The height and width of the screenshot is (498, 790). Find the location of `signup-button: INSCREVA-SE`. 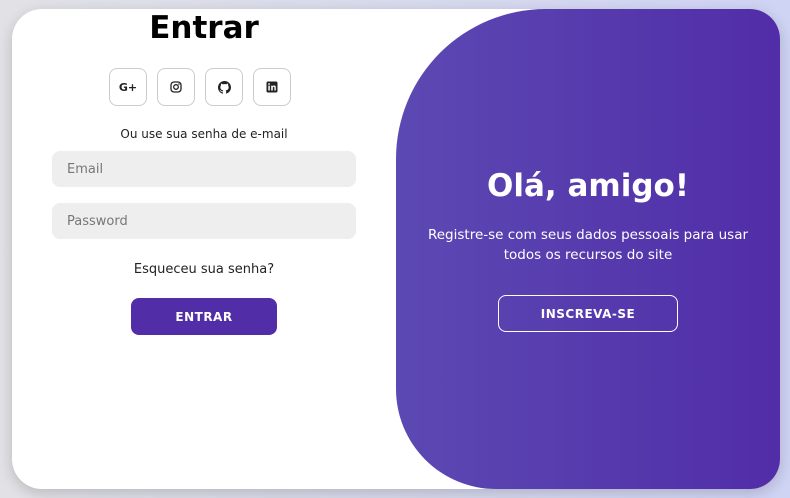

signup-button: INSCREVA-SE is located at coordinates (588, 313).